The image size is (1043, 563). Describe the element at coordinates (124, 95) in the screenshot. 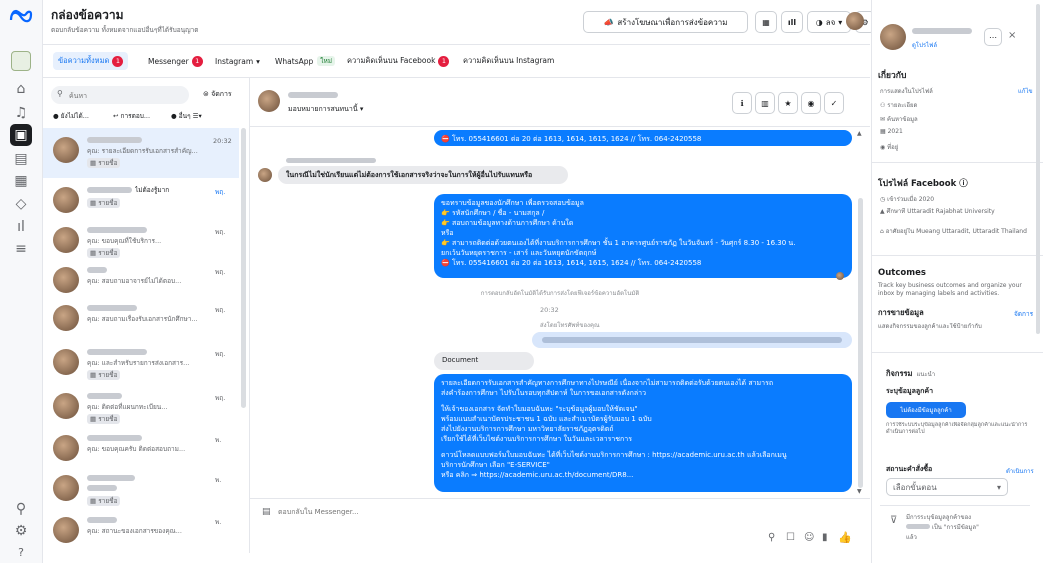

I see `search-input` at that location.